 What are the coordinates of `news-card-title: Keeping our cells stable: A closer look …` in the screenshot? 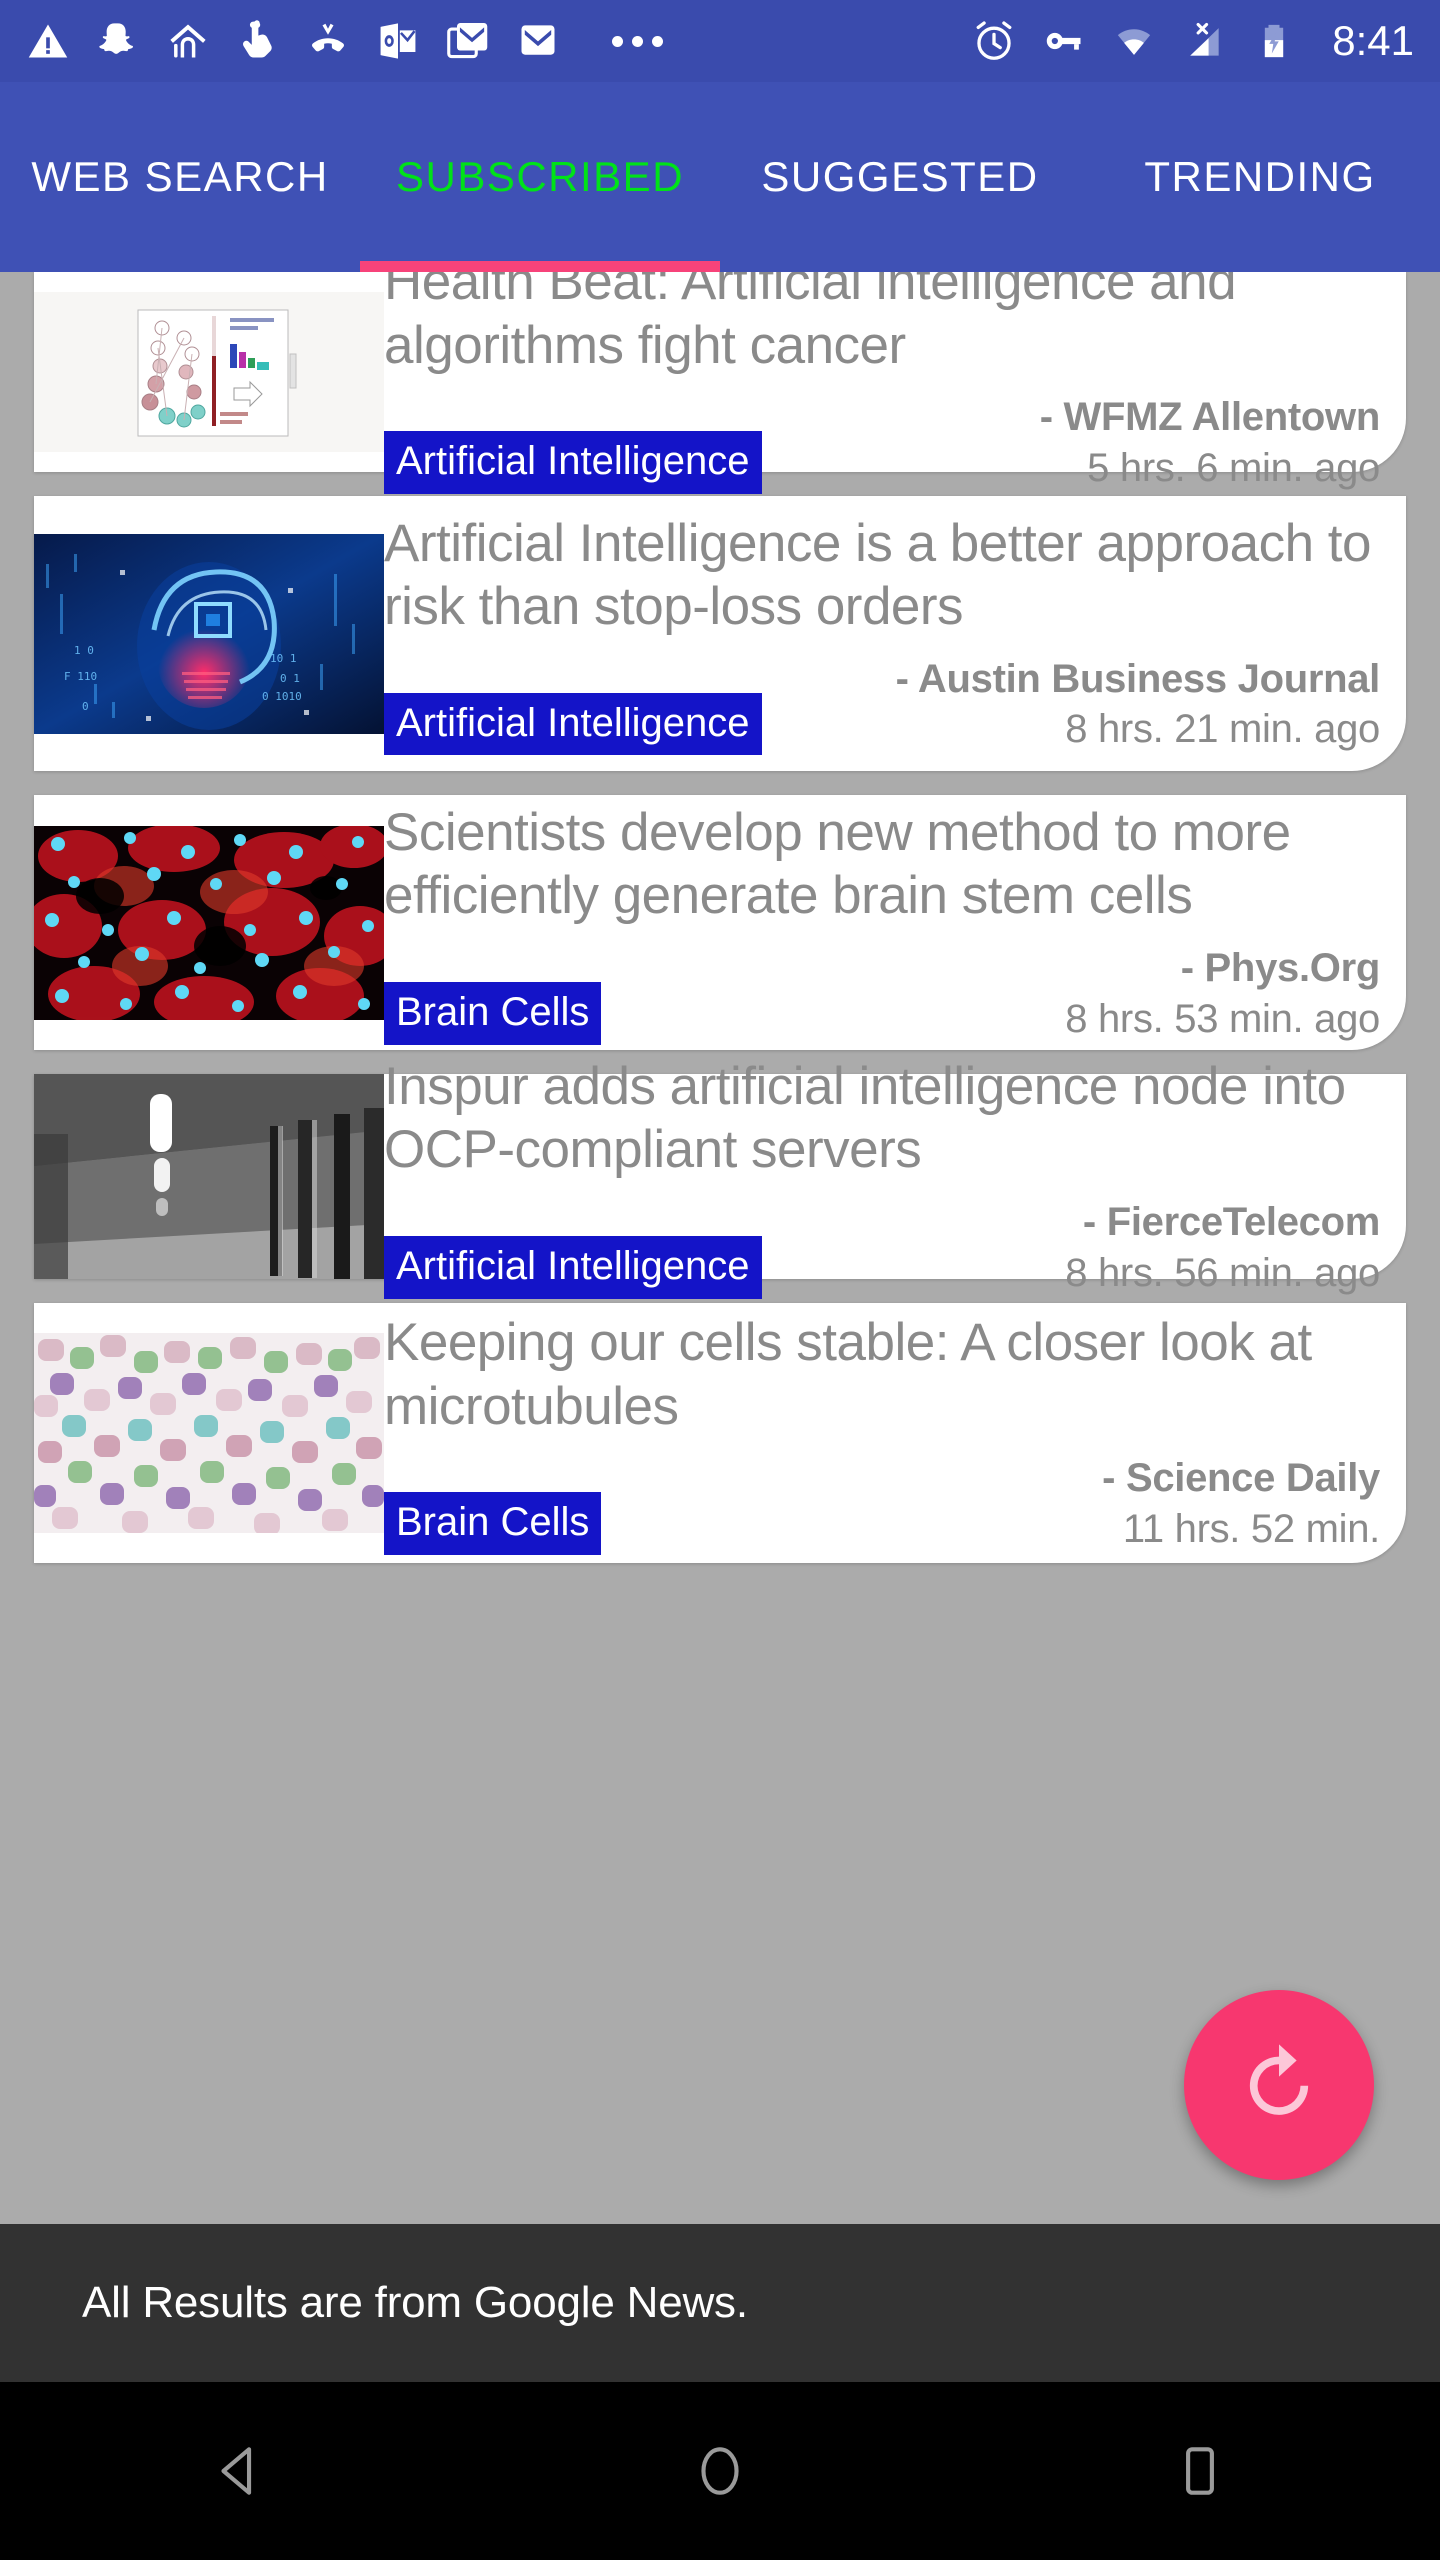 It's located at (848, 1374).